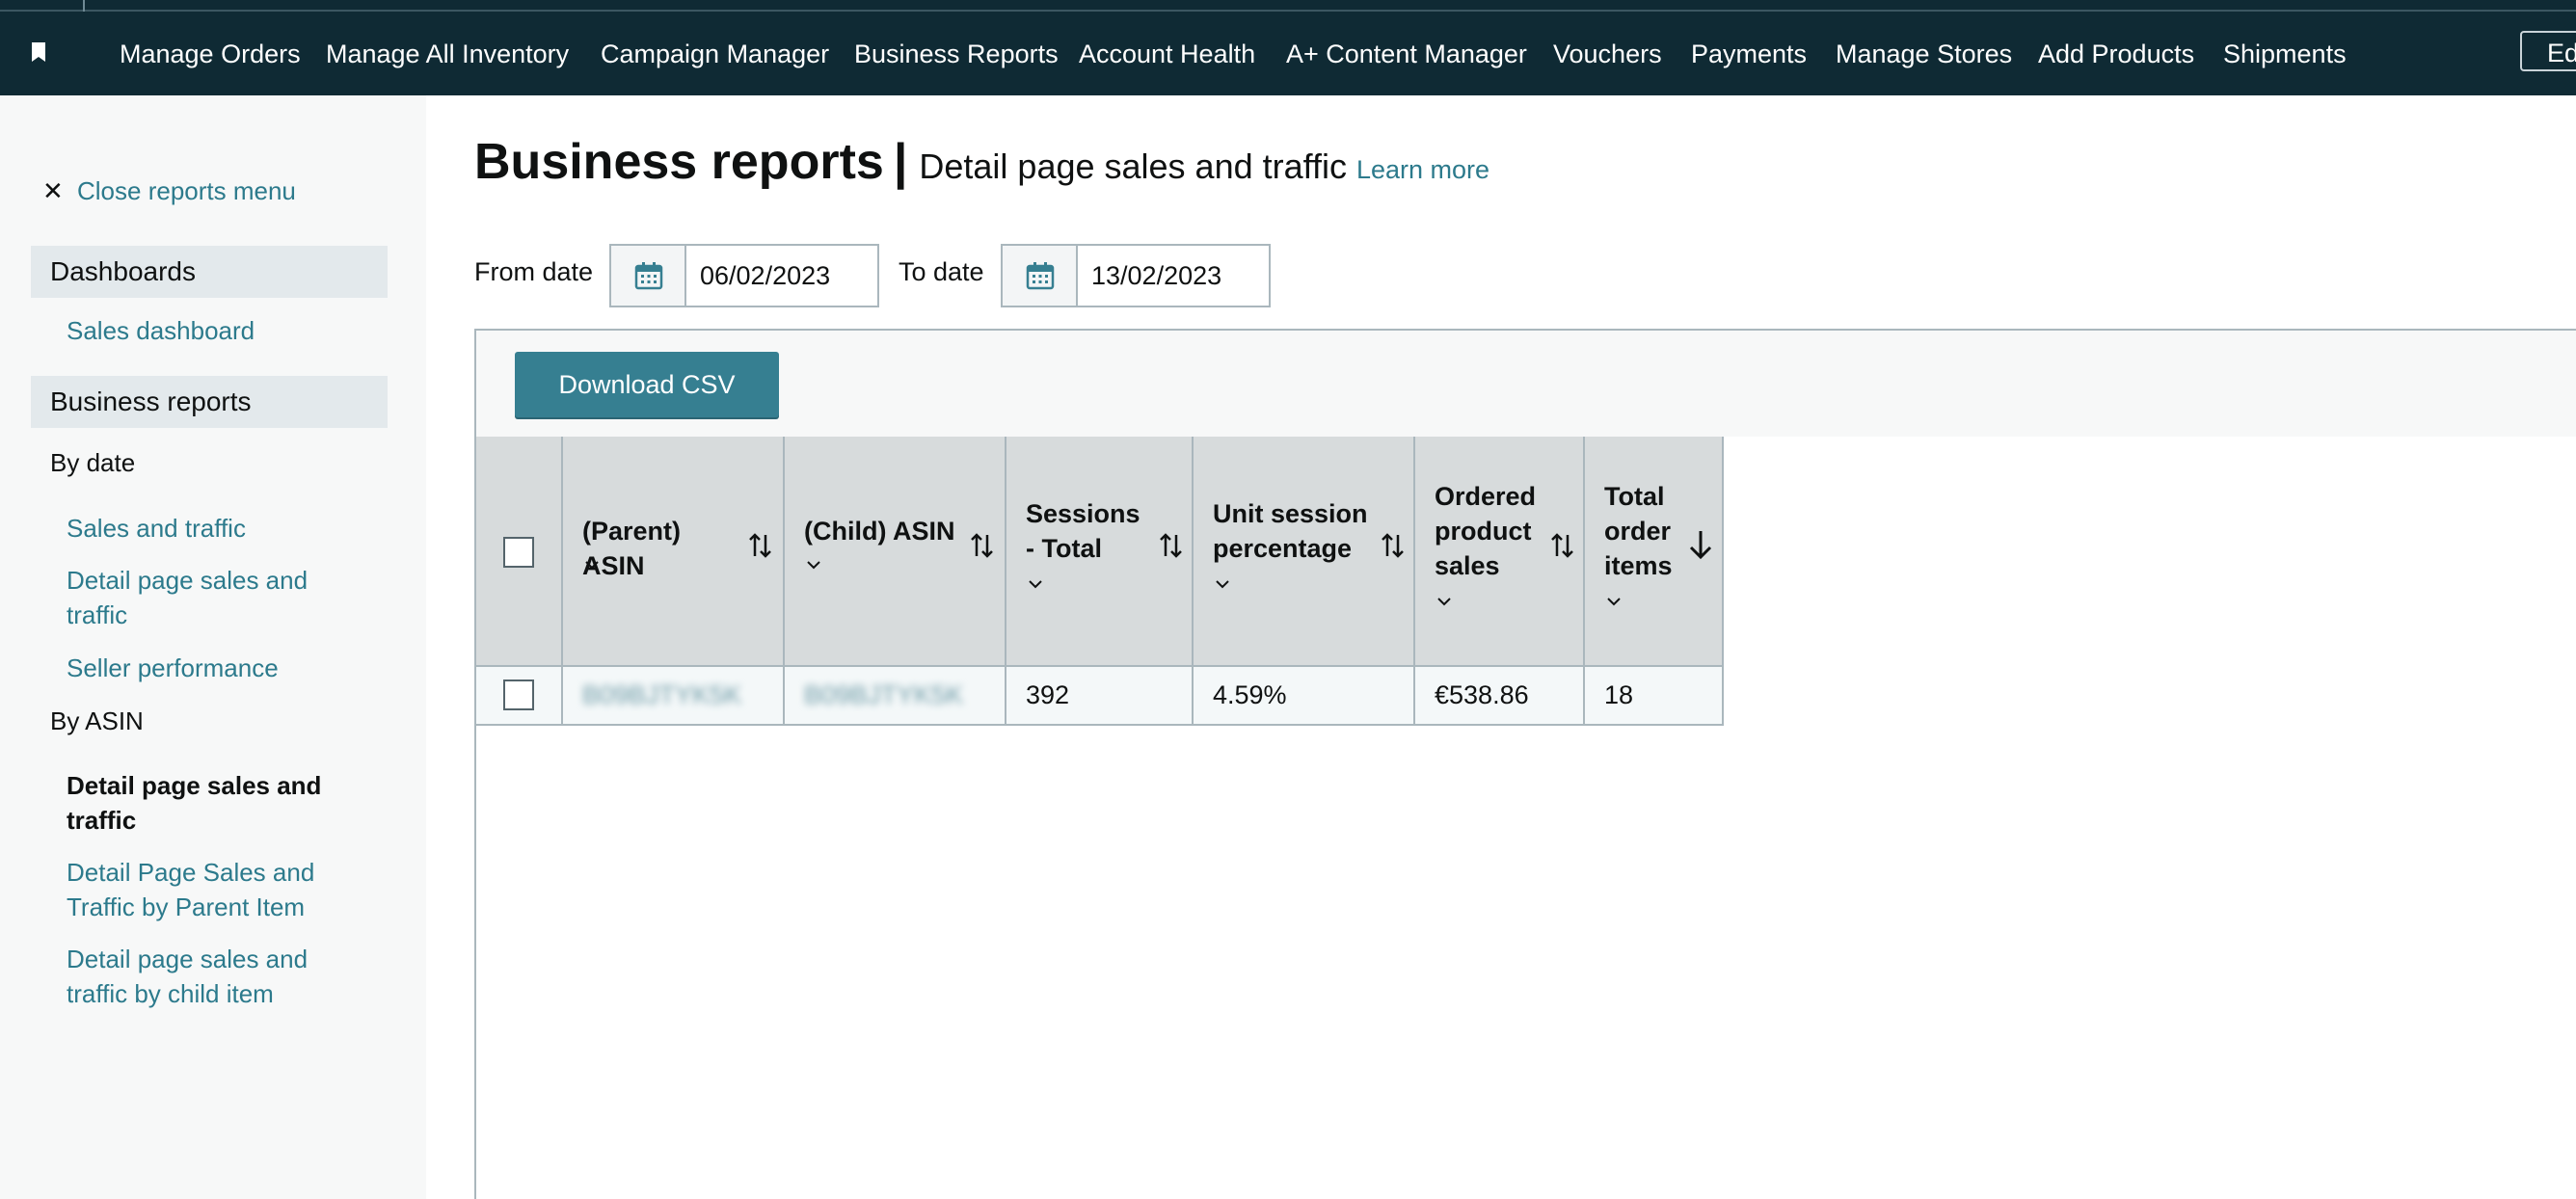 The height and width of the screenshot is (1199, 2576). What do you see at coordinates (1133, 166) in the screenshot?
I see `page-subtitle: Detail page sales and traffic` at bounding box center [1133, 166].